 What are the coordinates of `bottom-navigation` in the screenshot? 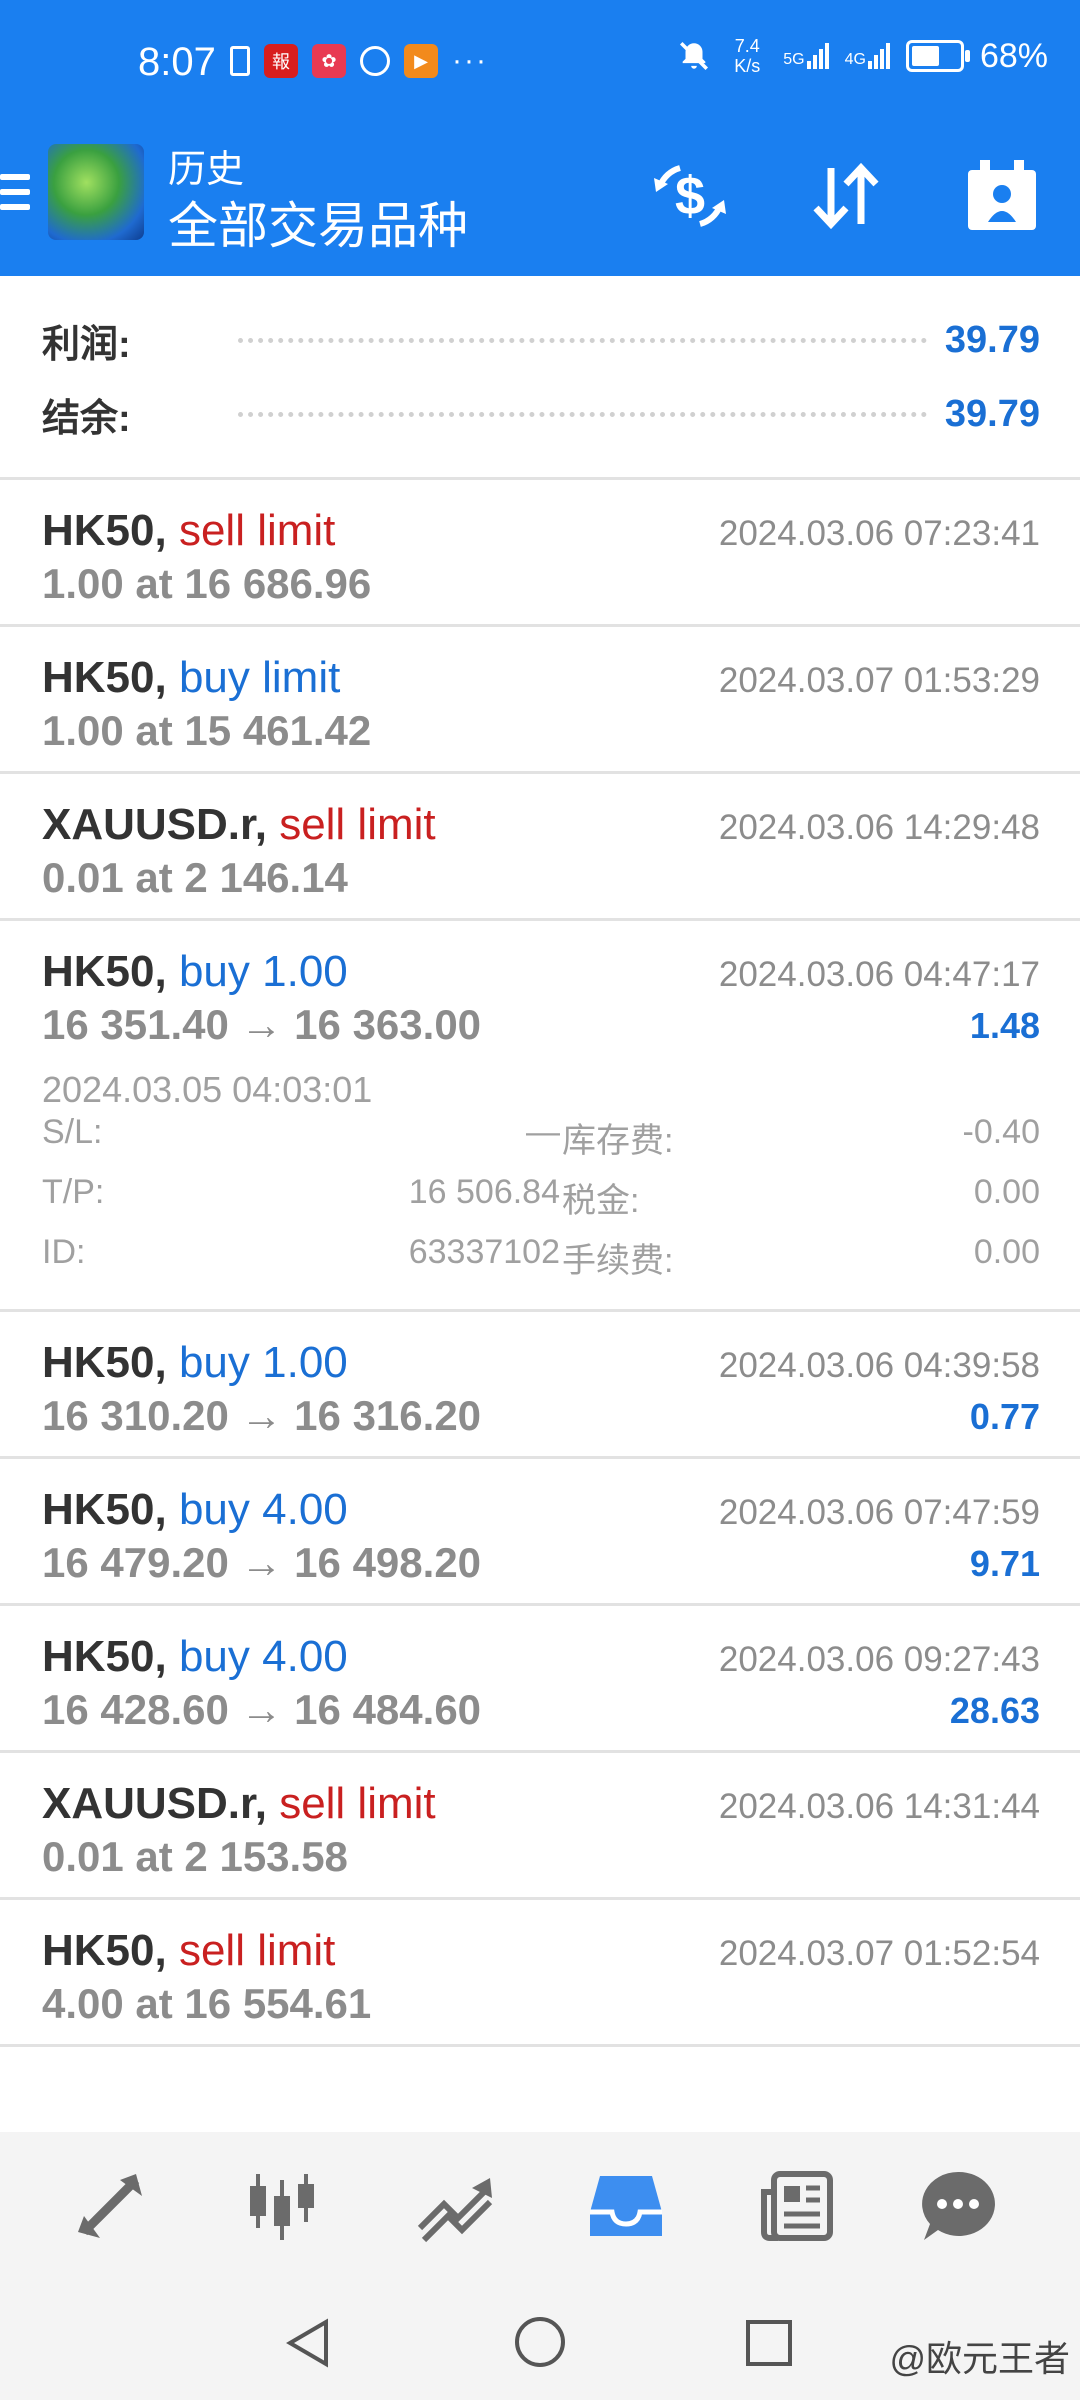 It's located at (540, 2206).